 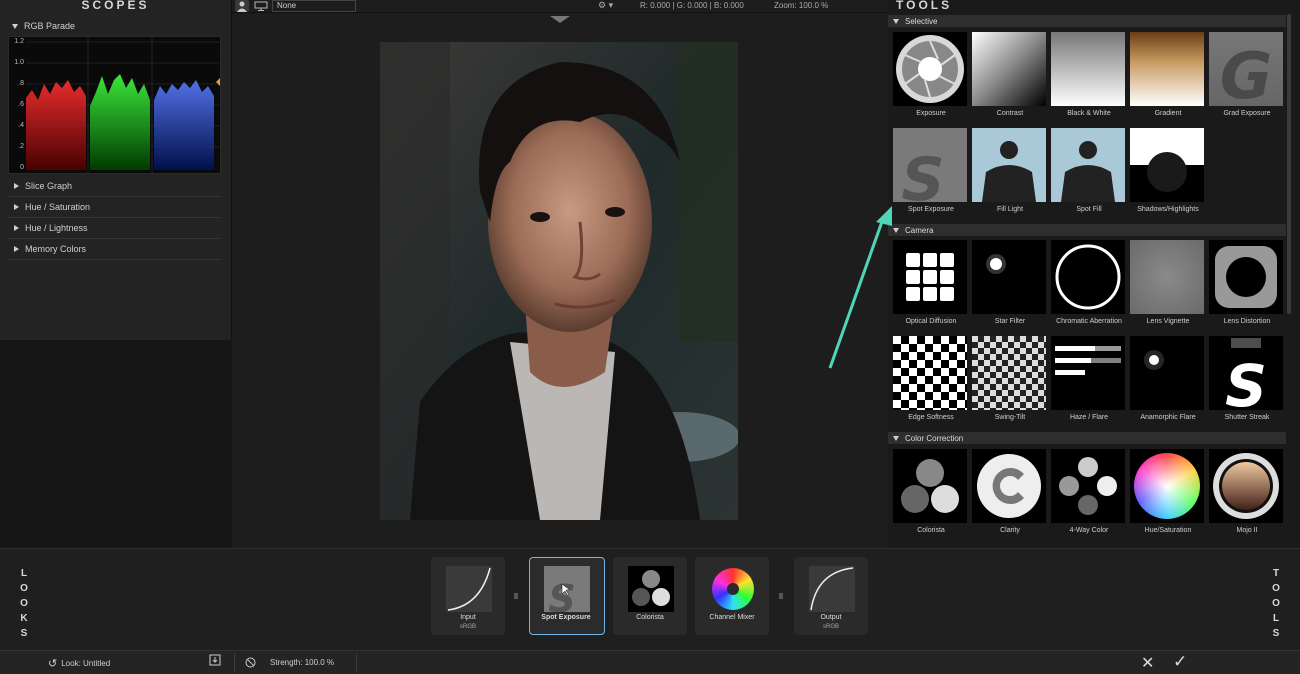 What do you see at coordinates (1088, 277) in the screenshot?
I see `chromatic-aberration-icon` at bounding box center [1088, 277].